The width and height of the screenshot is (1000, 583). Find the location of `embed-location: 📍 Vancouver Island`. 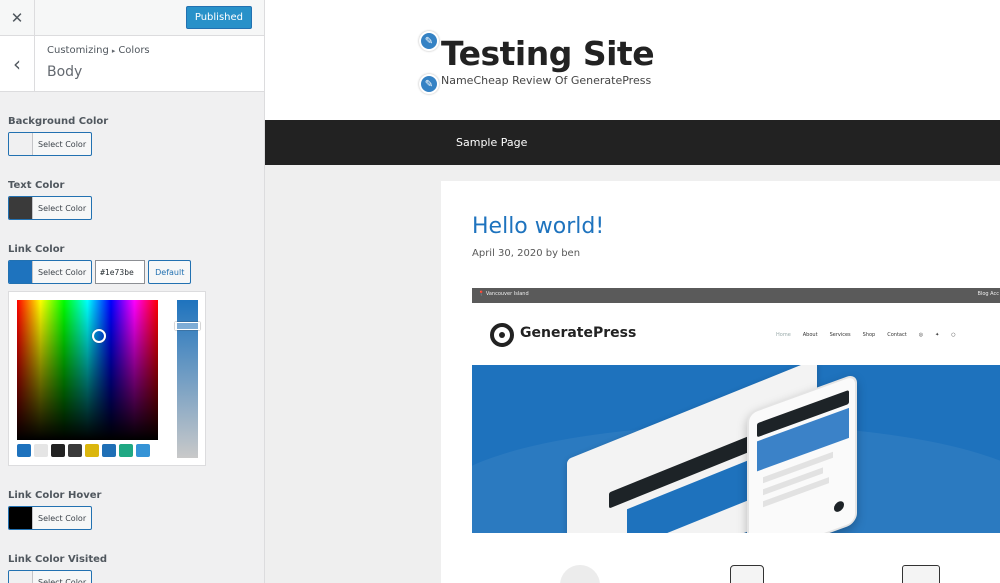

embed-location: 📍 Vancouver Island is located at coordinates (503, 294).